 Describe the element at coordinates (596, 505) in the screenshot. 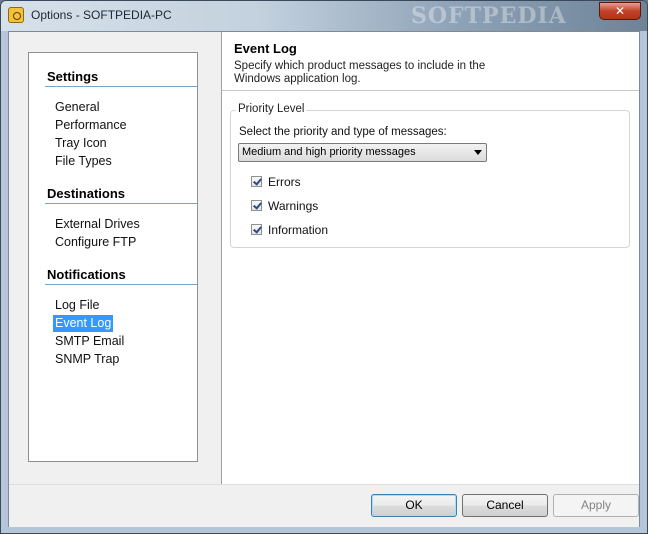

I see `apply-button: Apply` at that location.